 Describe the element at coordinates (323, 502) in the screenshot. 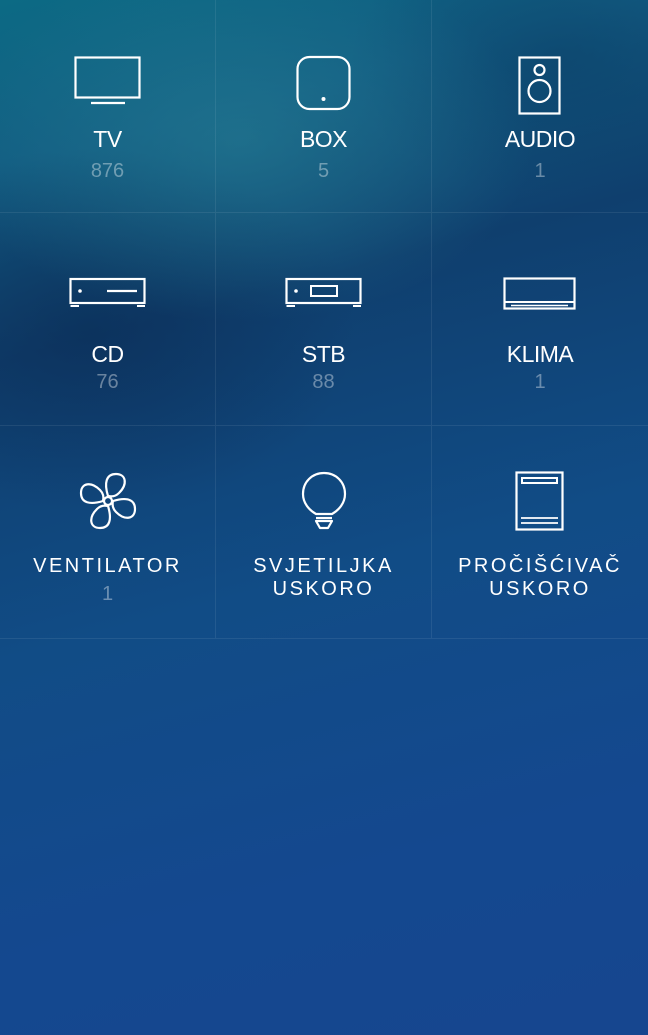

I see `light-bulb-icon` at that location.